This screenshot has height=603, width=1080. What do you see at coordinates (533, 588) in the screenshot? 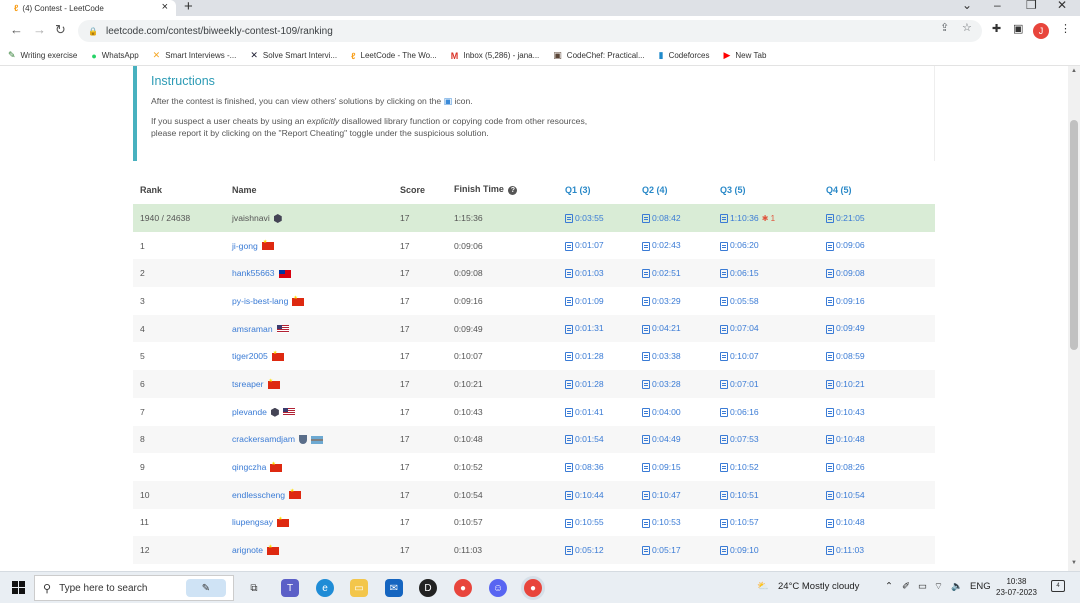
I see `chrome-active-icon: ●` at bounding box center [533, 588].